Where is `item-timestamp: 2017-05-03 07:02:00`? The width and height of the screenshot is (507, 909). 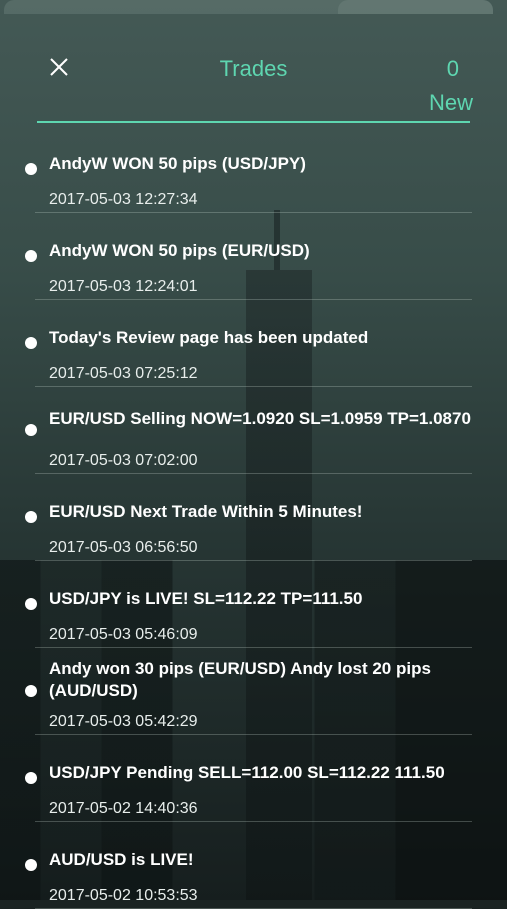 item-timestamp: 2017-05-03 07:02:00 is located at coordinates (123, 460).